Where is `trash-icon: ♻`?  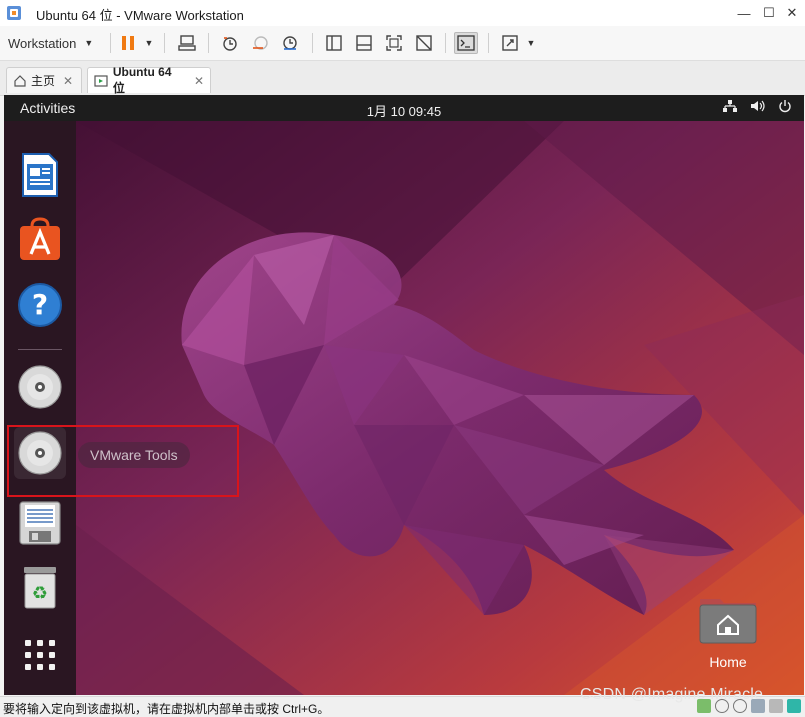 trash-icon: ♻ is located at coordinates (40, 588).